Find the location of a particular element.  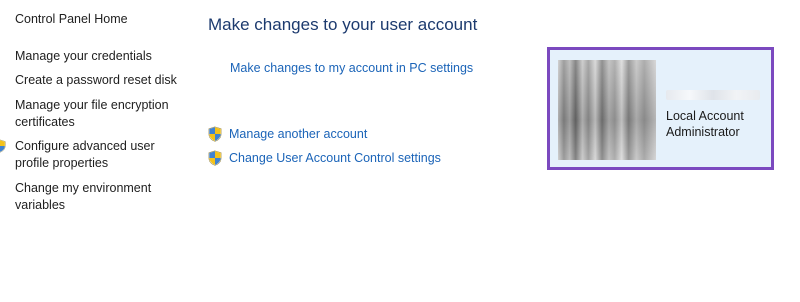

change-uac-settings-link: Change User Account Control settings is located at coordinates (335, 158).